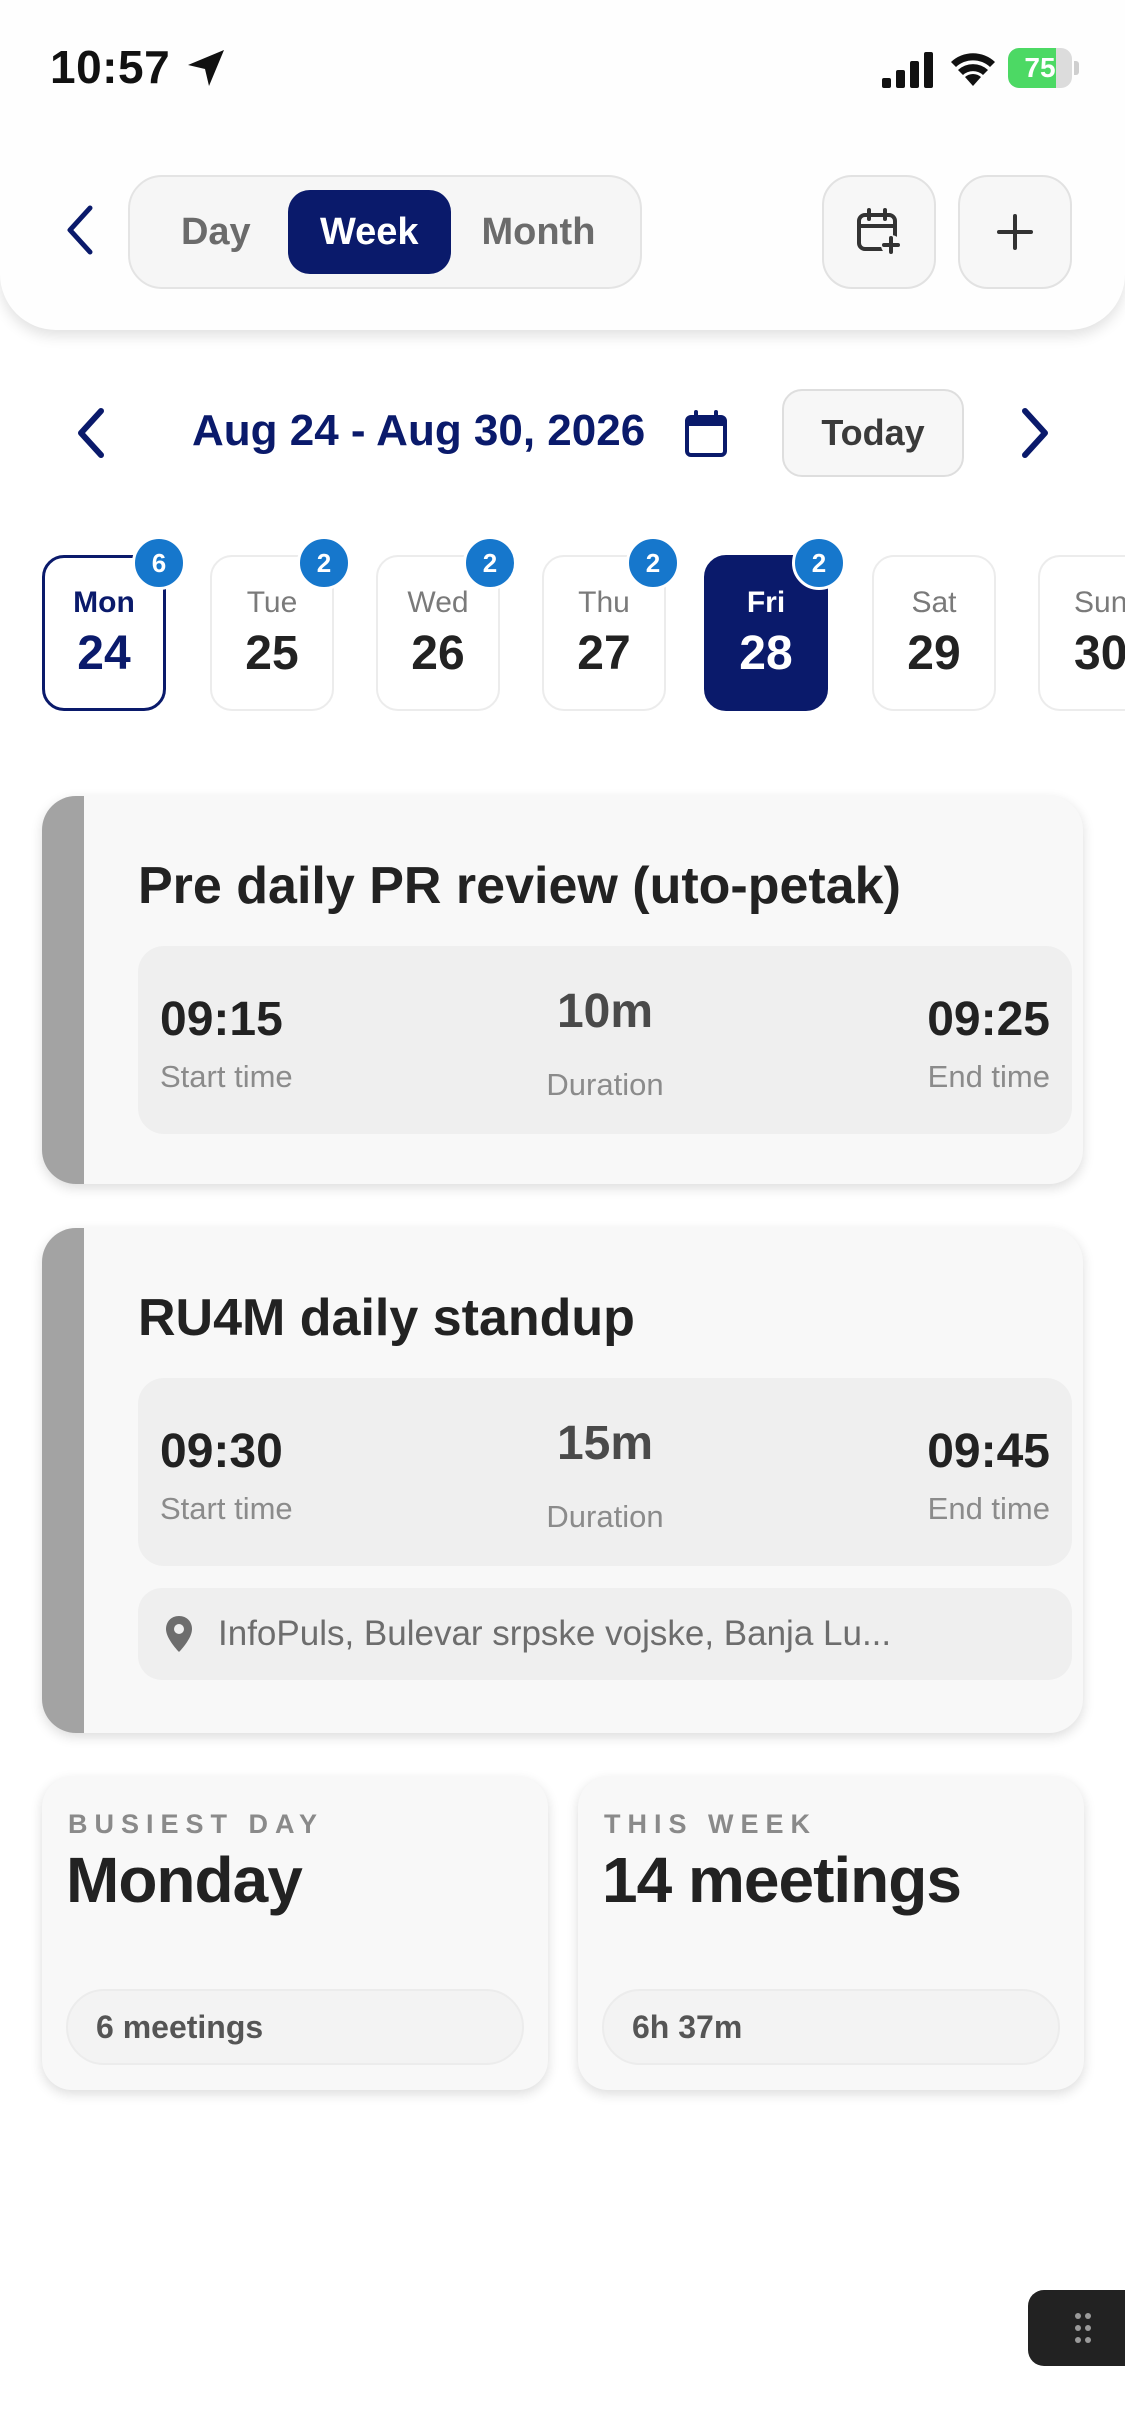 Image resolution: width=1125 pixels, height=2436 pixels. Describe the element at coordinates (766, 602) in the screenshot. I see `day-name: Fri` at that location.